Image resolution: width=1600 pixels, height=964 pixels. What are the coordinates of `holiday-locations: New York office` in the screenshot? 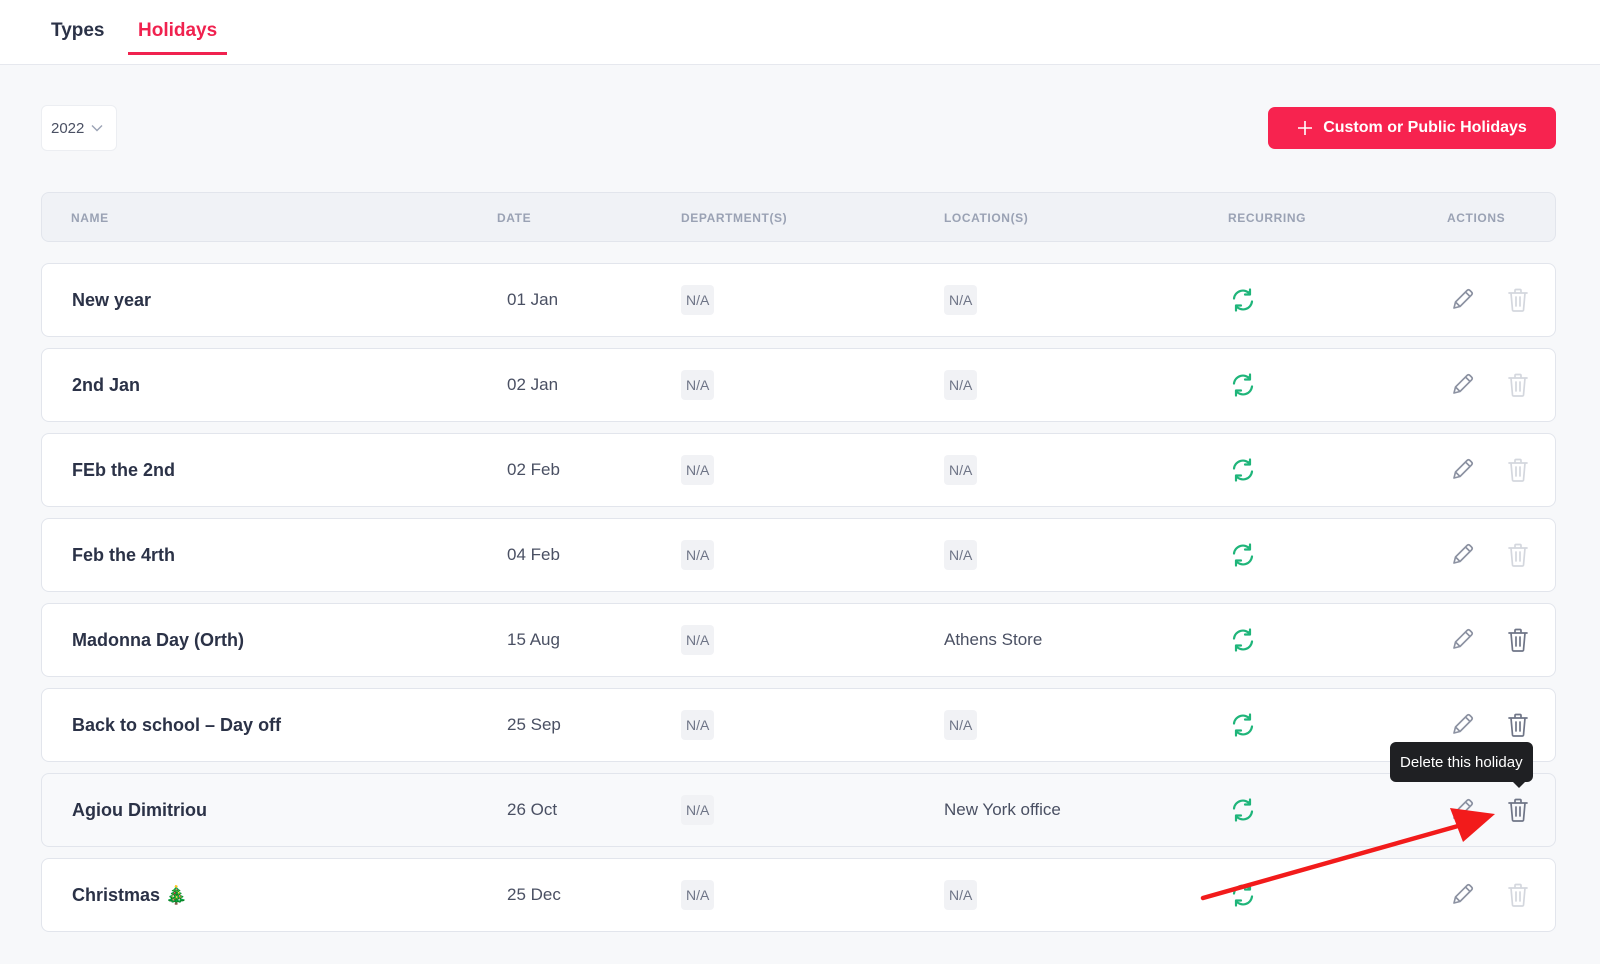 It's located at (1002, 810).